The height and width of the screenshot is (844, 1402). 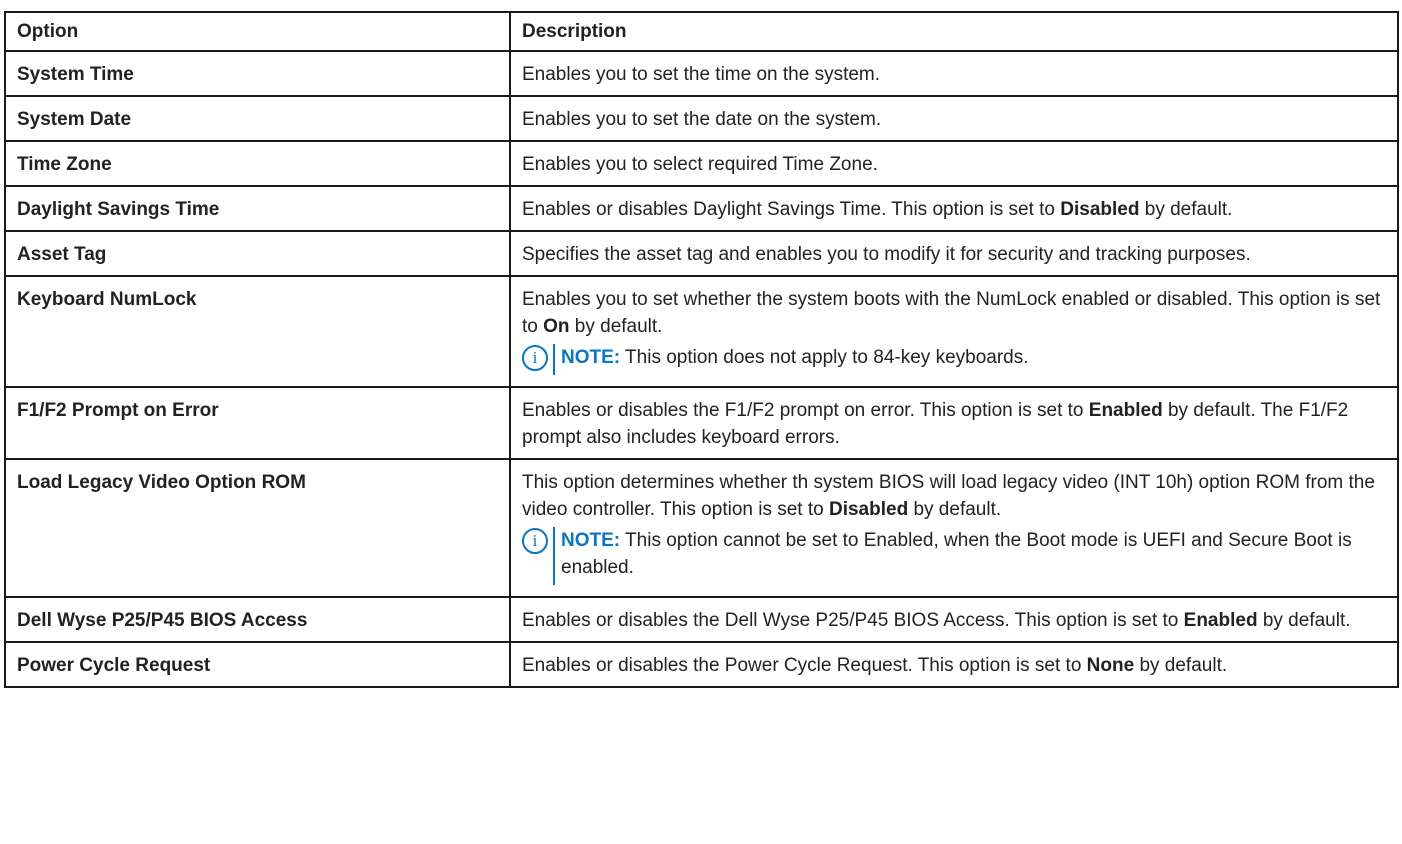 I want to click on option-name: Load Legacy Video Option ROM, so click(x=257, y=528).